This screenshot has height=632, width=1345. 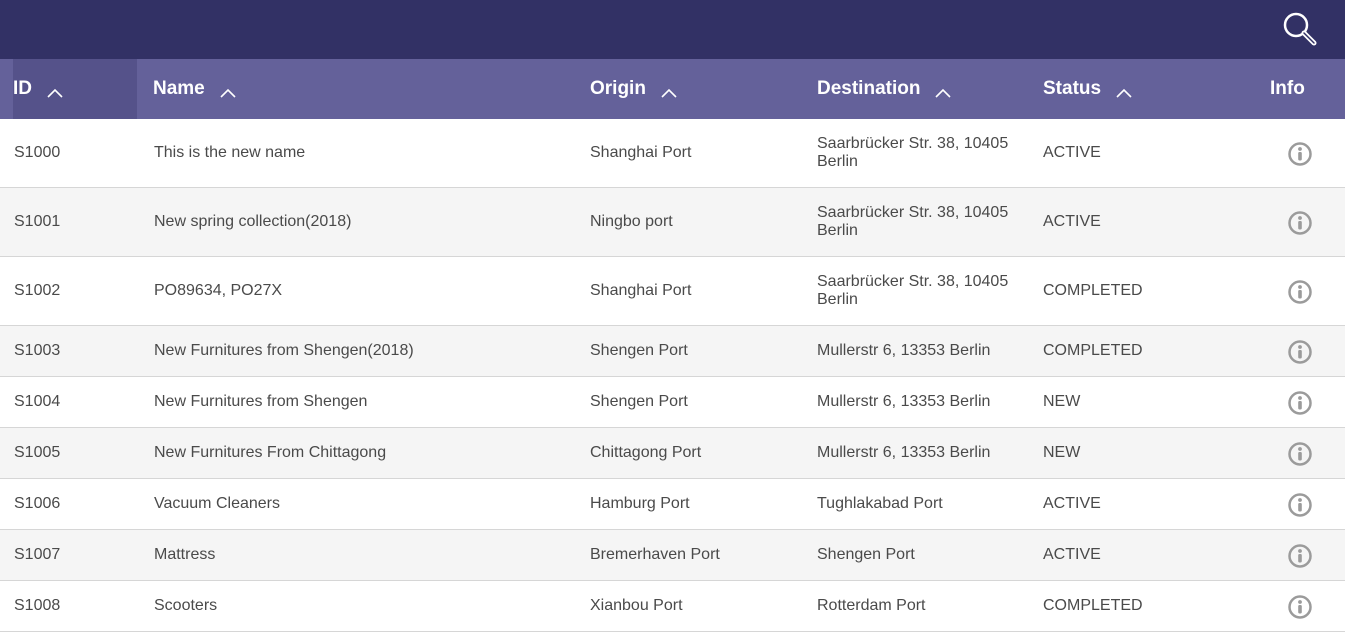 I want to click on cell-origin: Ningbo port, so click(x=631, y=221).